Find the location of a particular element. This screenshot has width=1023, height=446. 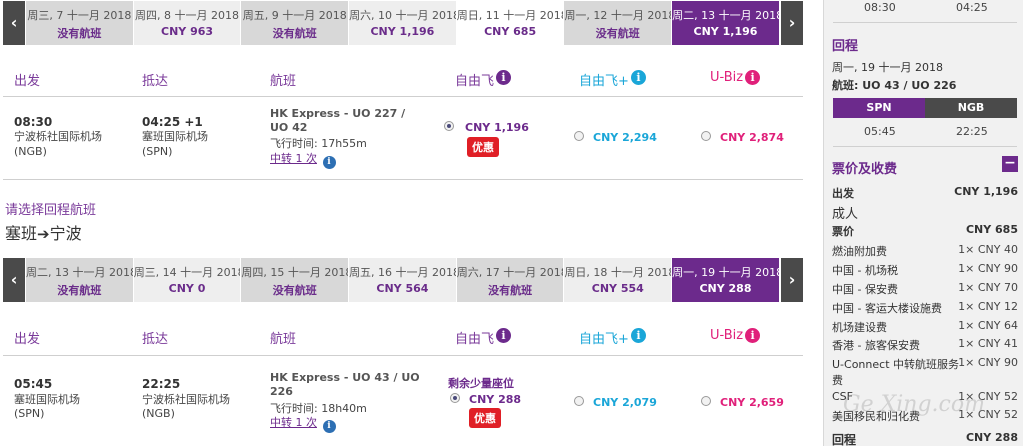

flight-number: HK Express - UO 43 / UO 226 is located at coordinates (345, 384).